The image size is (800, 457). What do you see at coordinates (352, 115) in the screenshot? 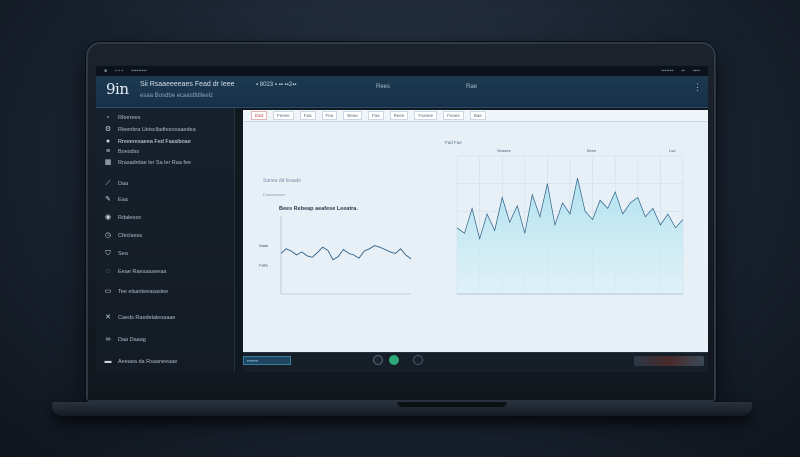
I see `toolbar-button: Beae` at bounding box center [352, 115].